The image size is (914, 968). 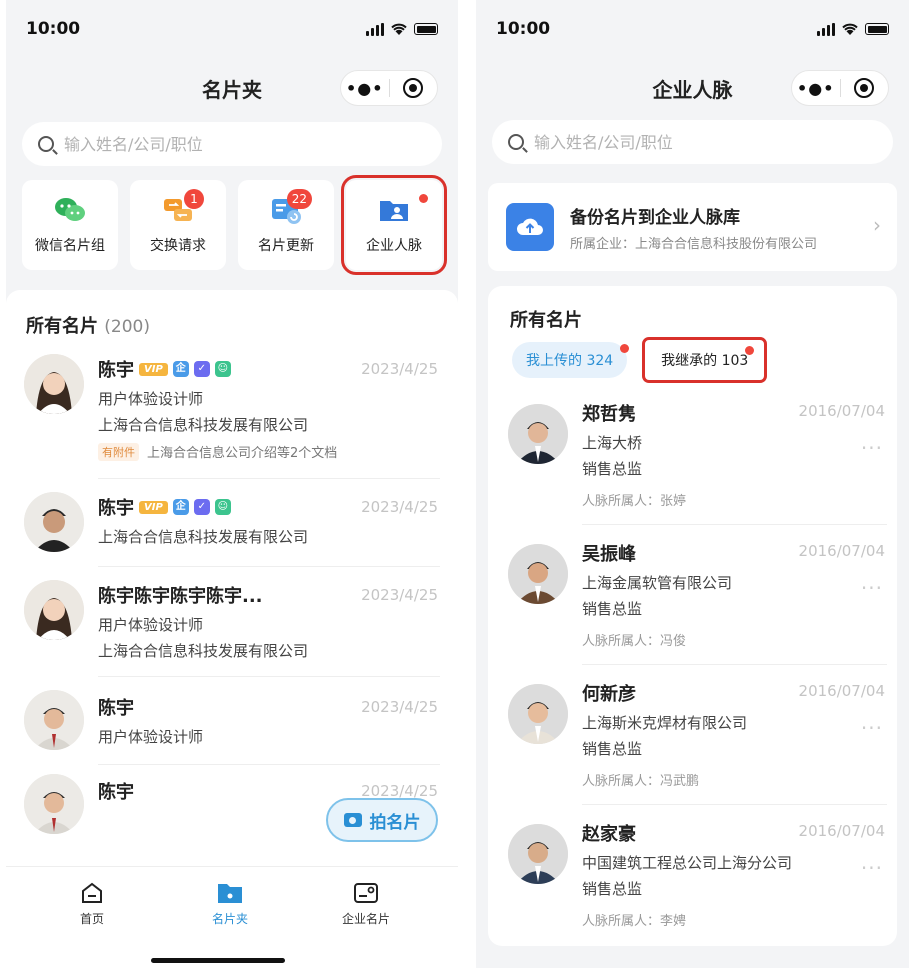 What do you see at coordinates (705, 360) in the screenshot?
I see `tab-inherited: 我继承的 103` at bounding box center [705, 360].